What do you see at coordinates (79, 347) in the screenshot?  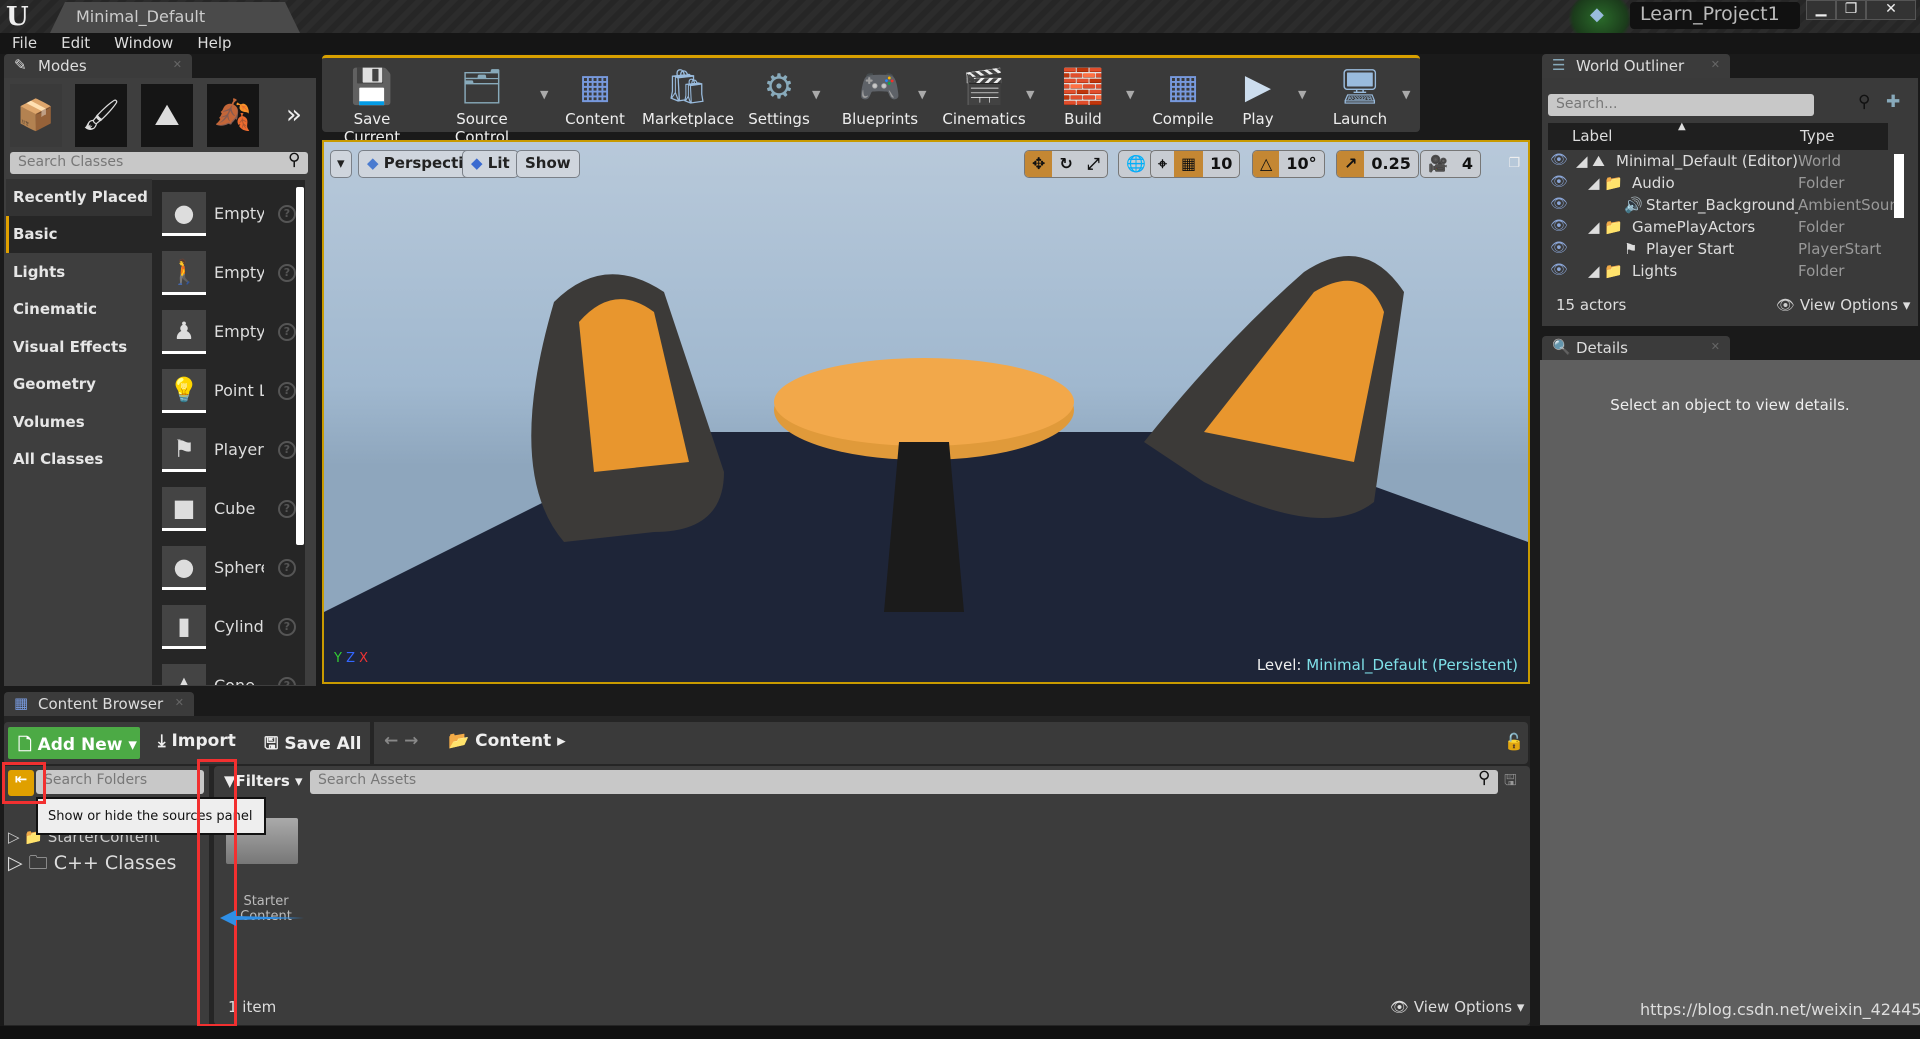 I see `category-visual-effects: Visual Effects` at bounding box center [79, 347].